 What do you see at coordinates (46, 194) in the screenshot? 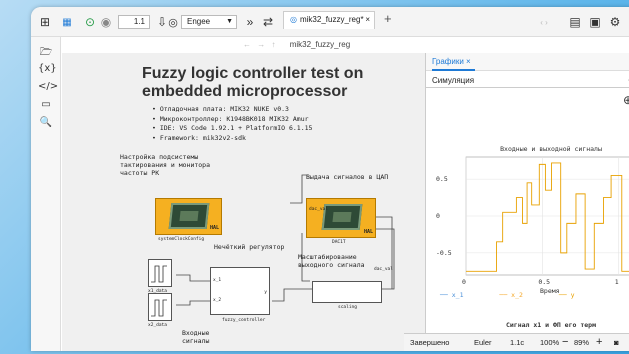
I see `sidebar: 🗁 {x} </> ▭ 🔍` at bounding box center [46, 194].